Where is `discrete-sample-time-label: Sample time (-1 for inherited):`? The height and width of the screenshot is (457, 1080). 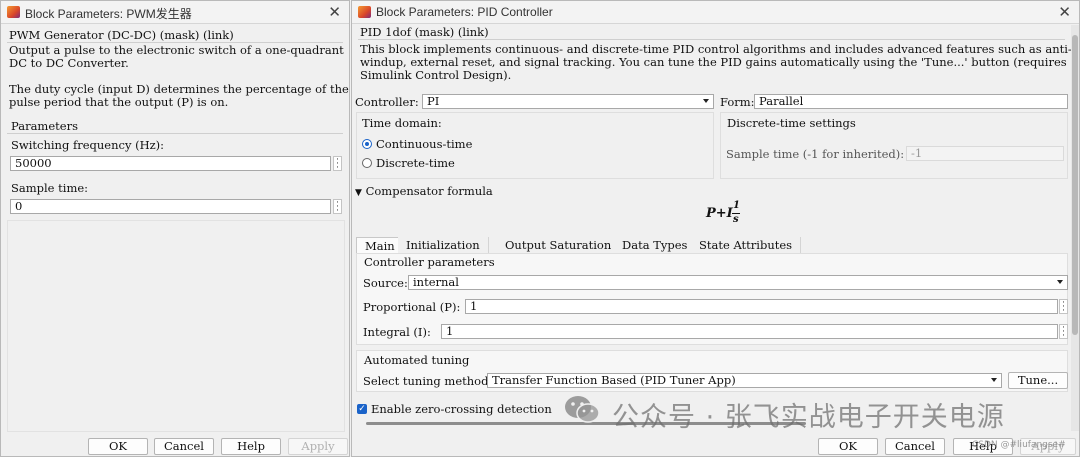
discrete-sample-time-label: Sample time (-1 for inherited): is located at coordinates (815, 154).